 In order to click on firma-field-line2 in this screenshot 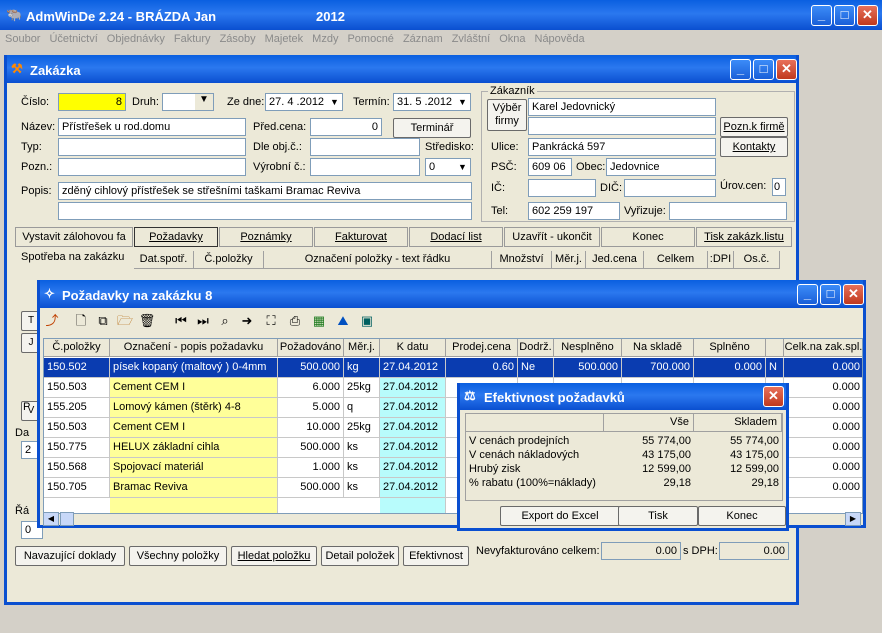, I will do `click(622, 126)`.